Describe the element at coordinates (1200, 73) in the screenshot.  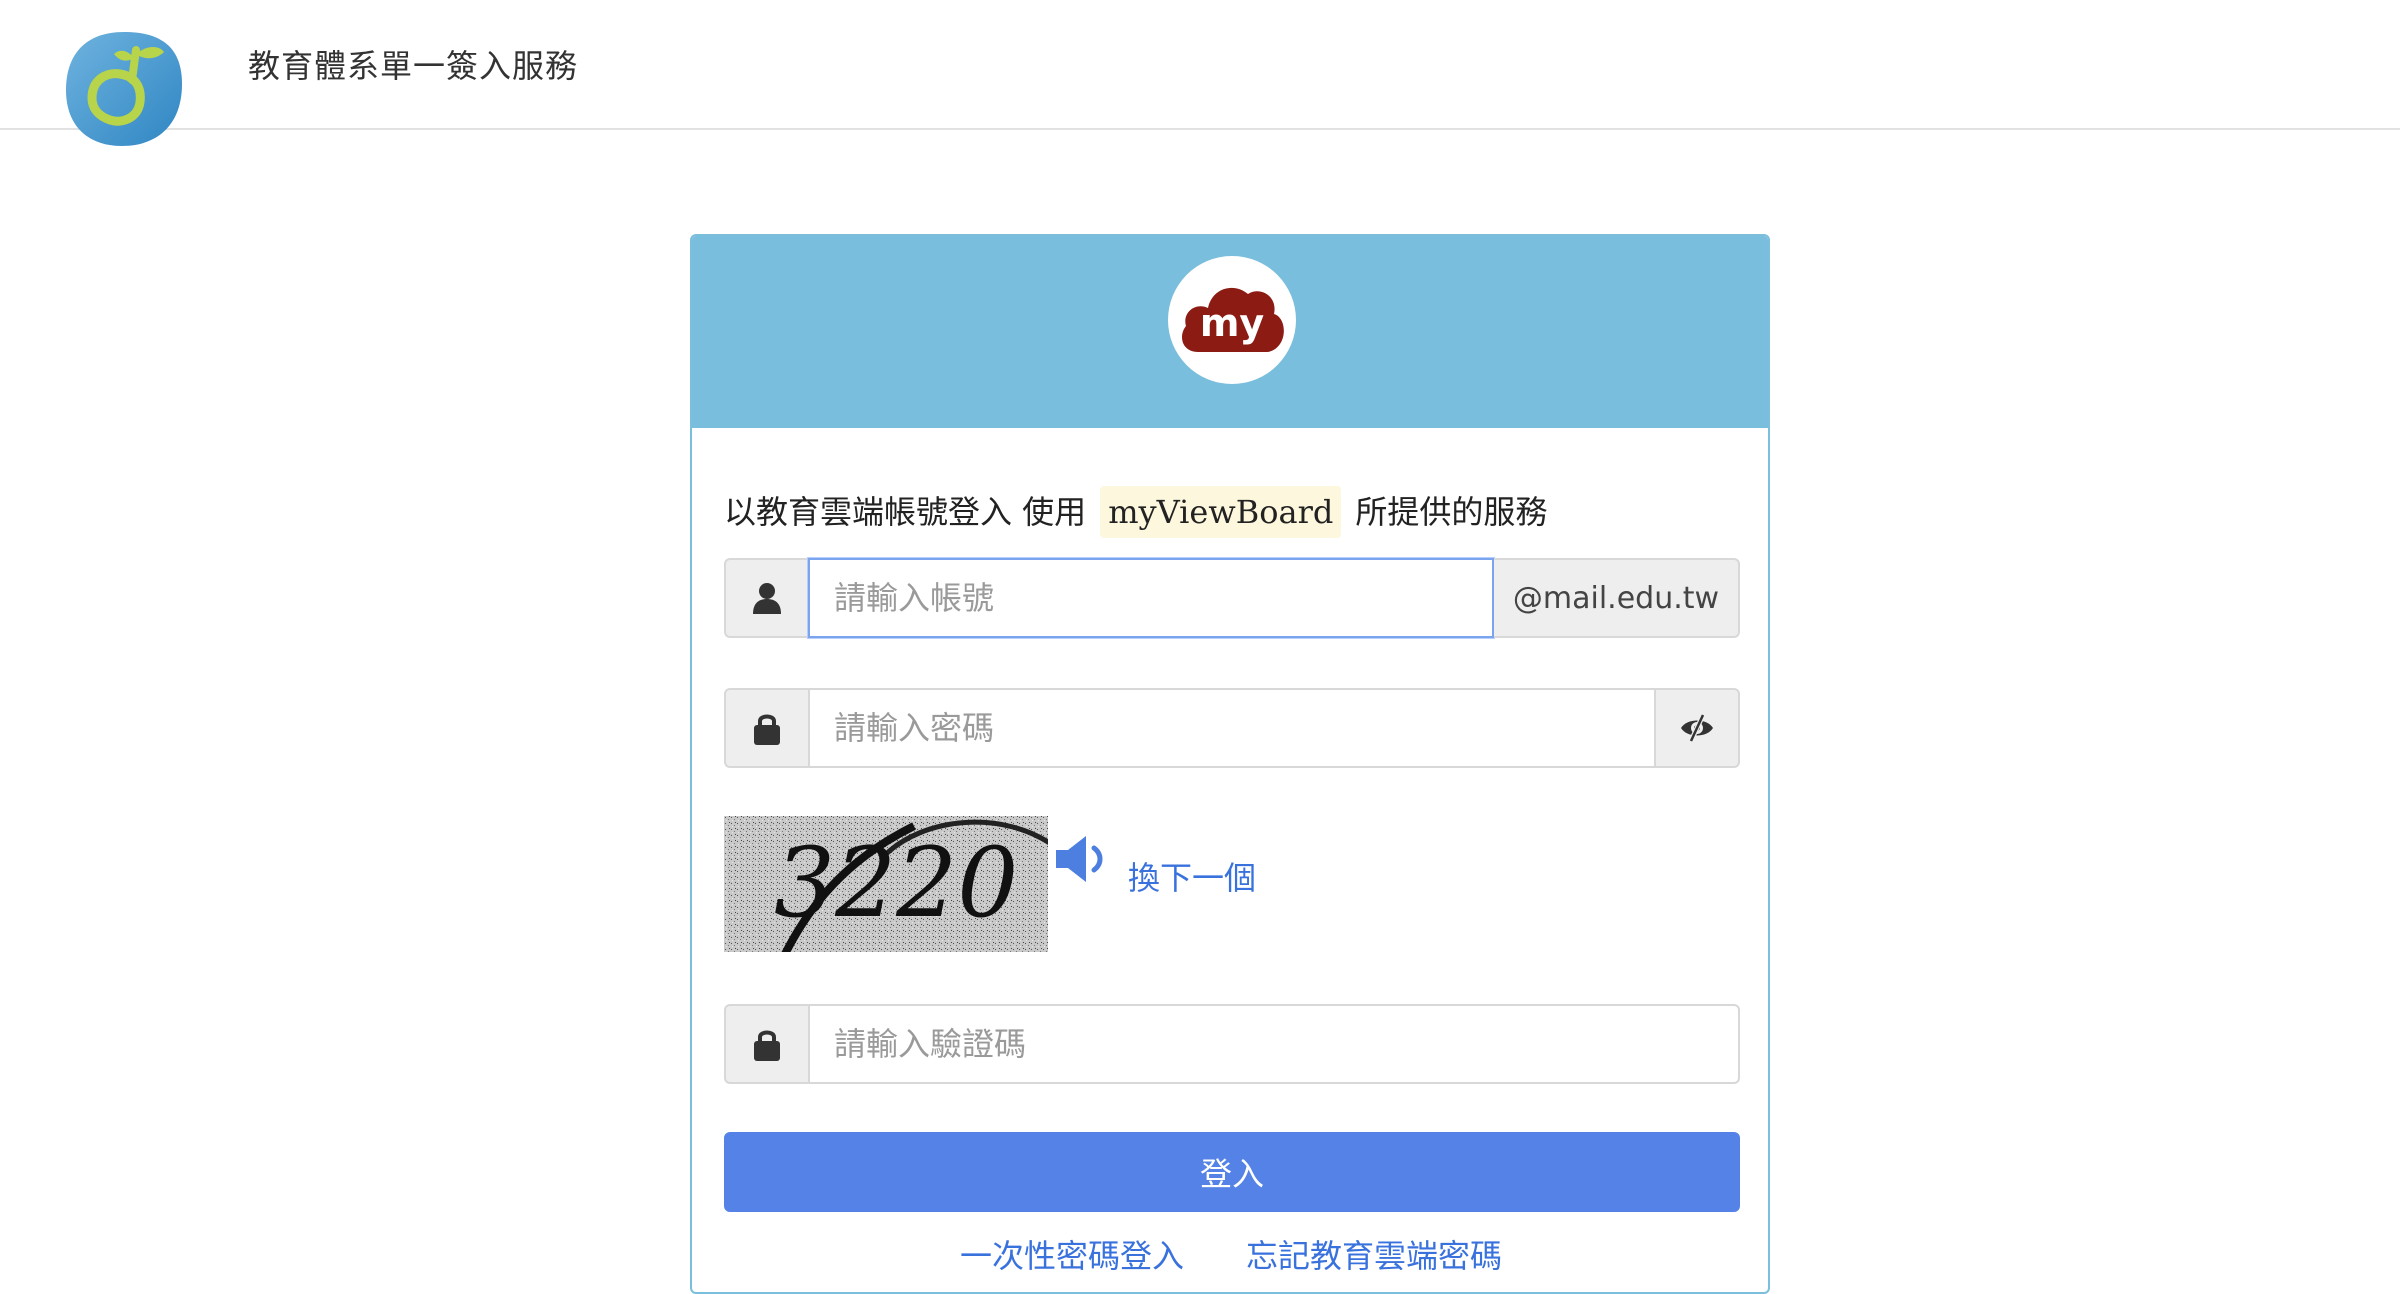
I see `top-header: 教育體系單一簽入服務` at that location.